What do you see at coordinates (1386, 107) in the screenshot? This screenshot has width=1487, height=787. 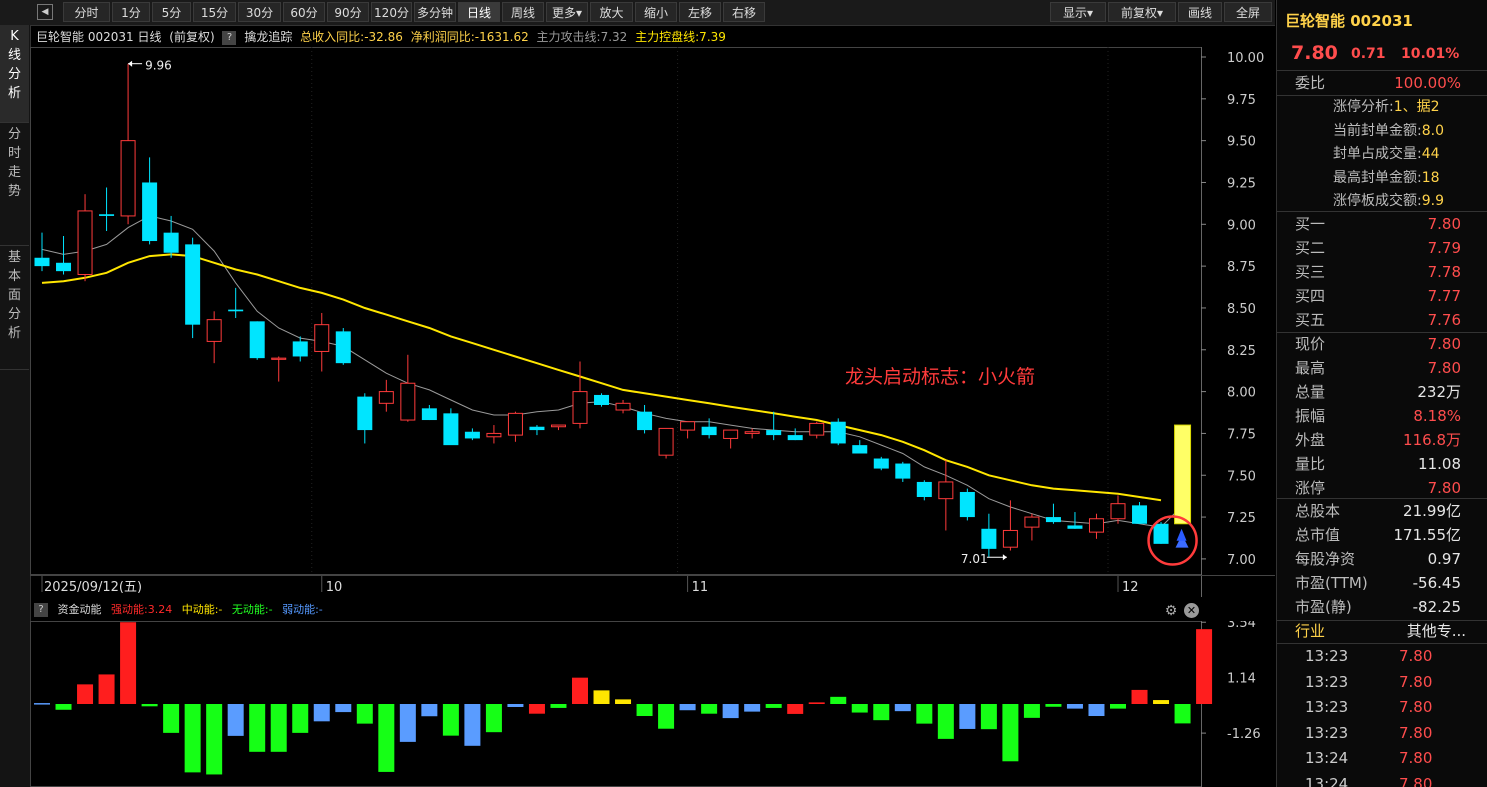 I see `limit-analysis-row: 涨停分析:1、据2` at bounding box center [1386, 107].